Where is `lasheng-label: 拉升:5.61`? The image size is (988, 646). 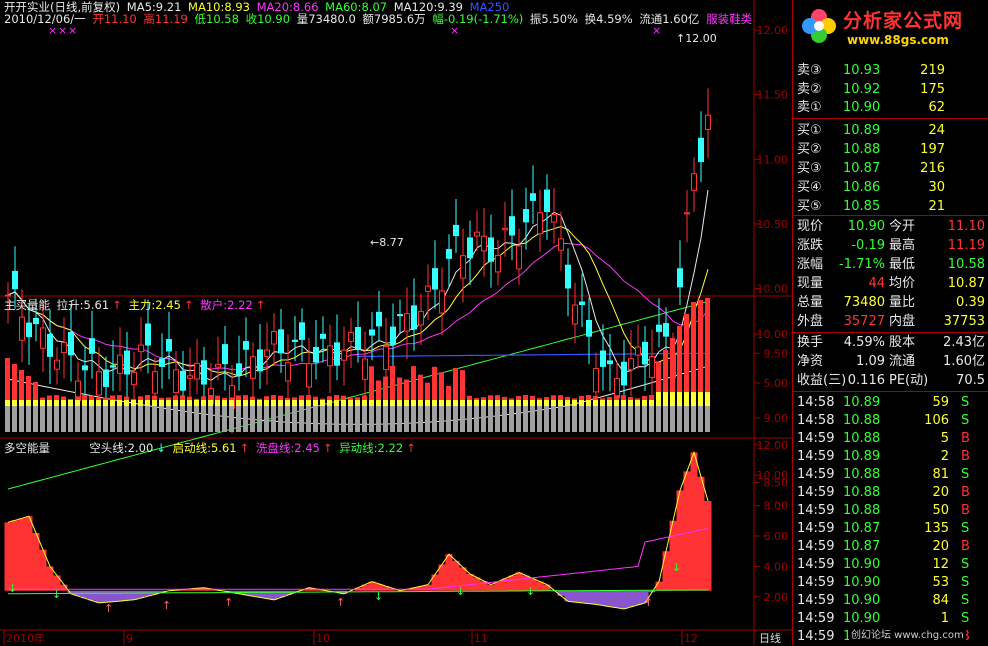
lasheng-label: 拉升:5.61 is located at coordinates (83, 305).